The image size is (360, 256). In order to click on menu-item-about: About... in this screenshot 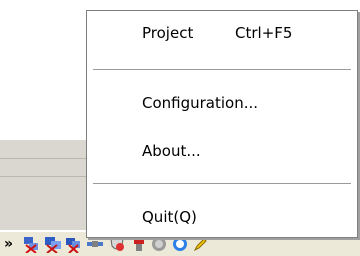, I will do `click(222, 151)`.